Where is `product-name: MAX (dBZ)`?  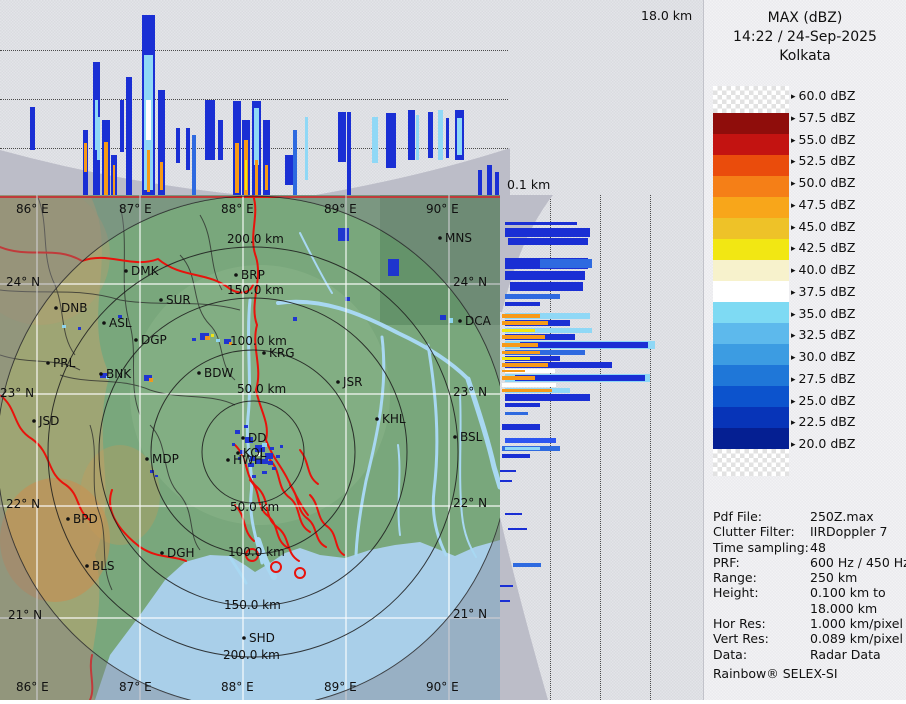
product-name: MAX (dBZ) is located at coordinates (805, 18).